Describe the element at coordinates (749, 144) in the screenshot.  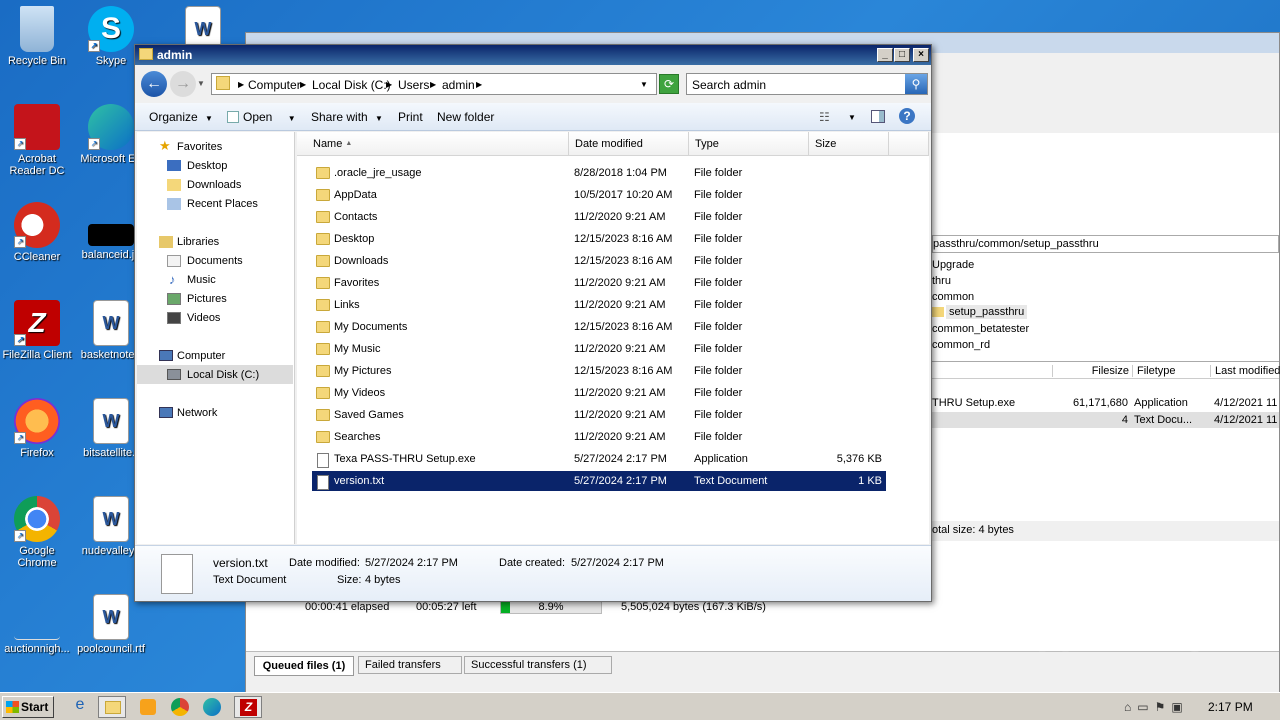
I see `column-header-type: Type` at that location.